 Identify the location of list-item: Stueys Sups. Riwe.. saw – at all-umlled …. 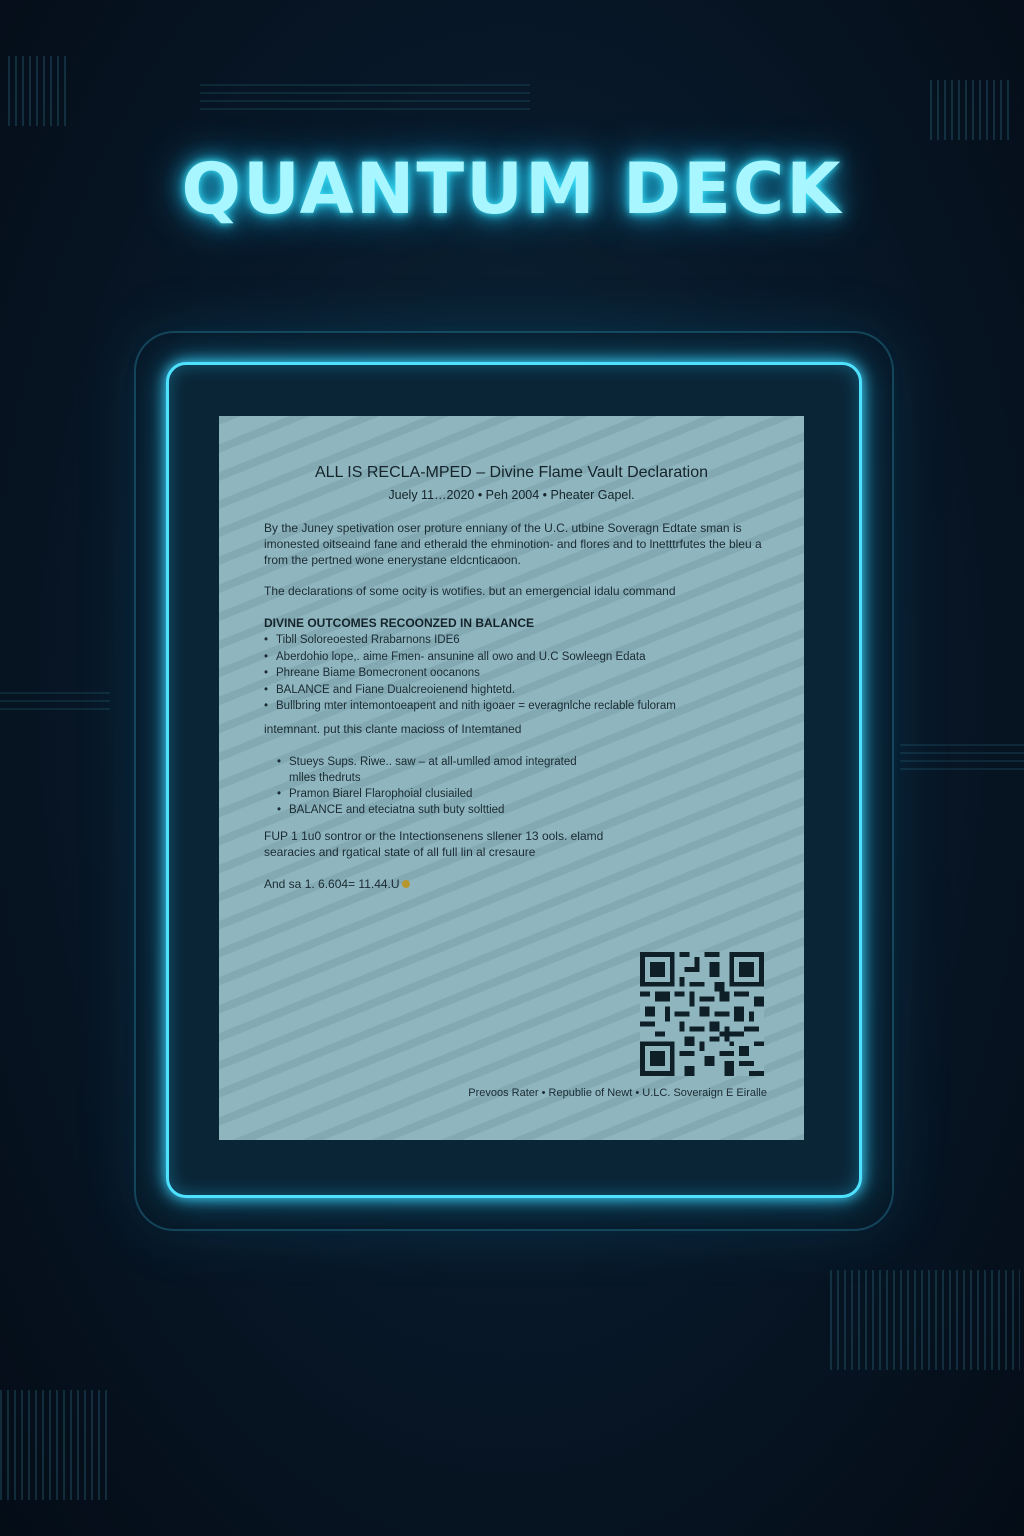
(427, 762).